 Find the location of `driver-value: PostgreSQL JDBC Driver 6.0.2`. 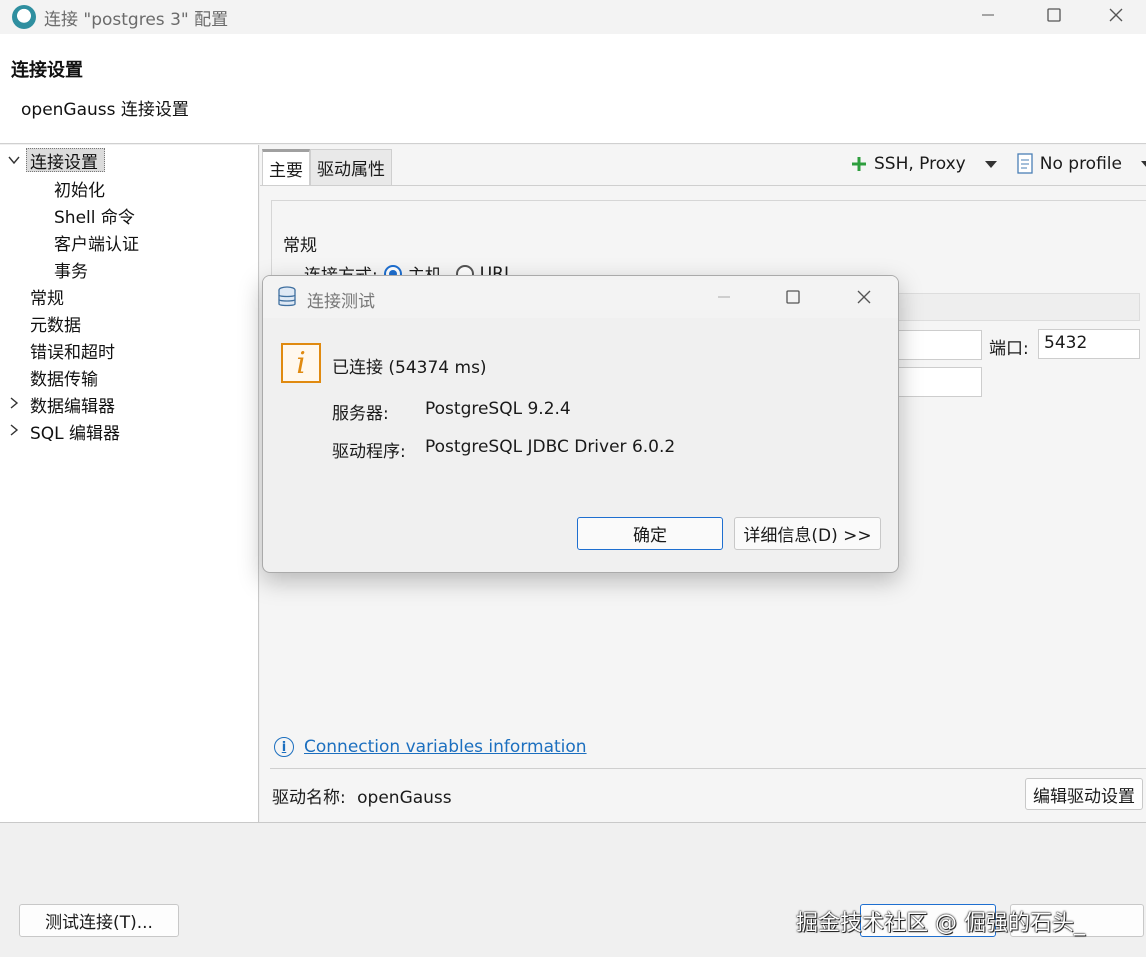

driver-value: PostgreSQL JDBC Driver 6.0.2 is located at coordinates (550, 447).